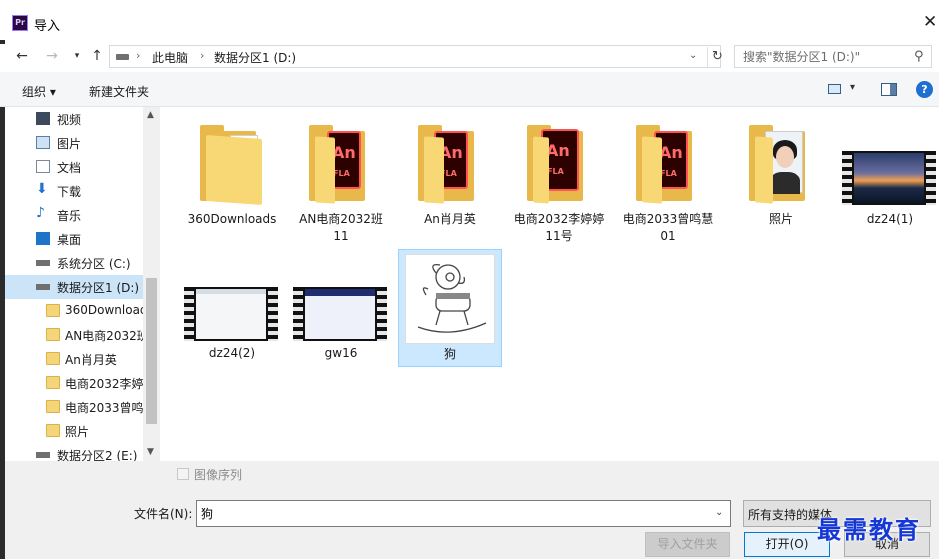 This screenshot has width=939, height=559. I want to click on import-folder-button: 导入文件夹, so click(687, 544).